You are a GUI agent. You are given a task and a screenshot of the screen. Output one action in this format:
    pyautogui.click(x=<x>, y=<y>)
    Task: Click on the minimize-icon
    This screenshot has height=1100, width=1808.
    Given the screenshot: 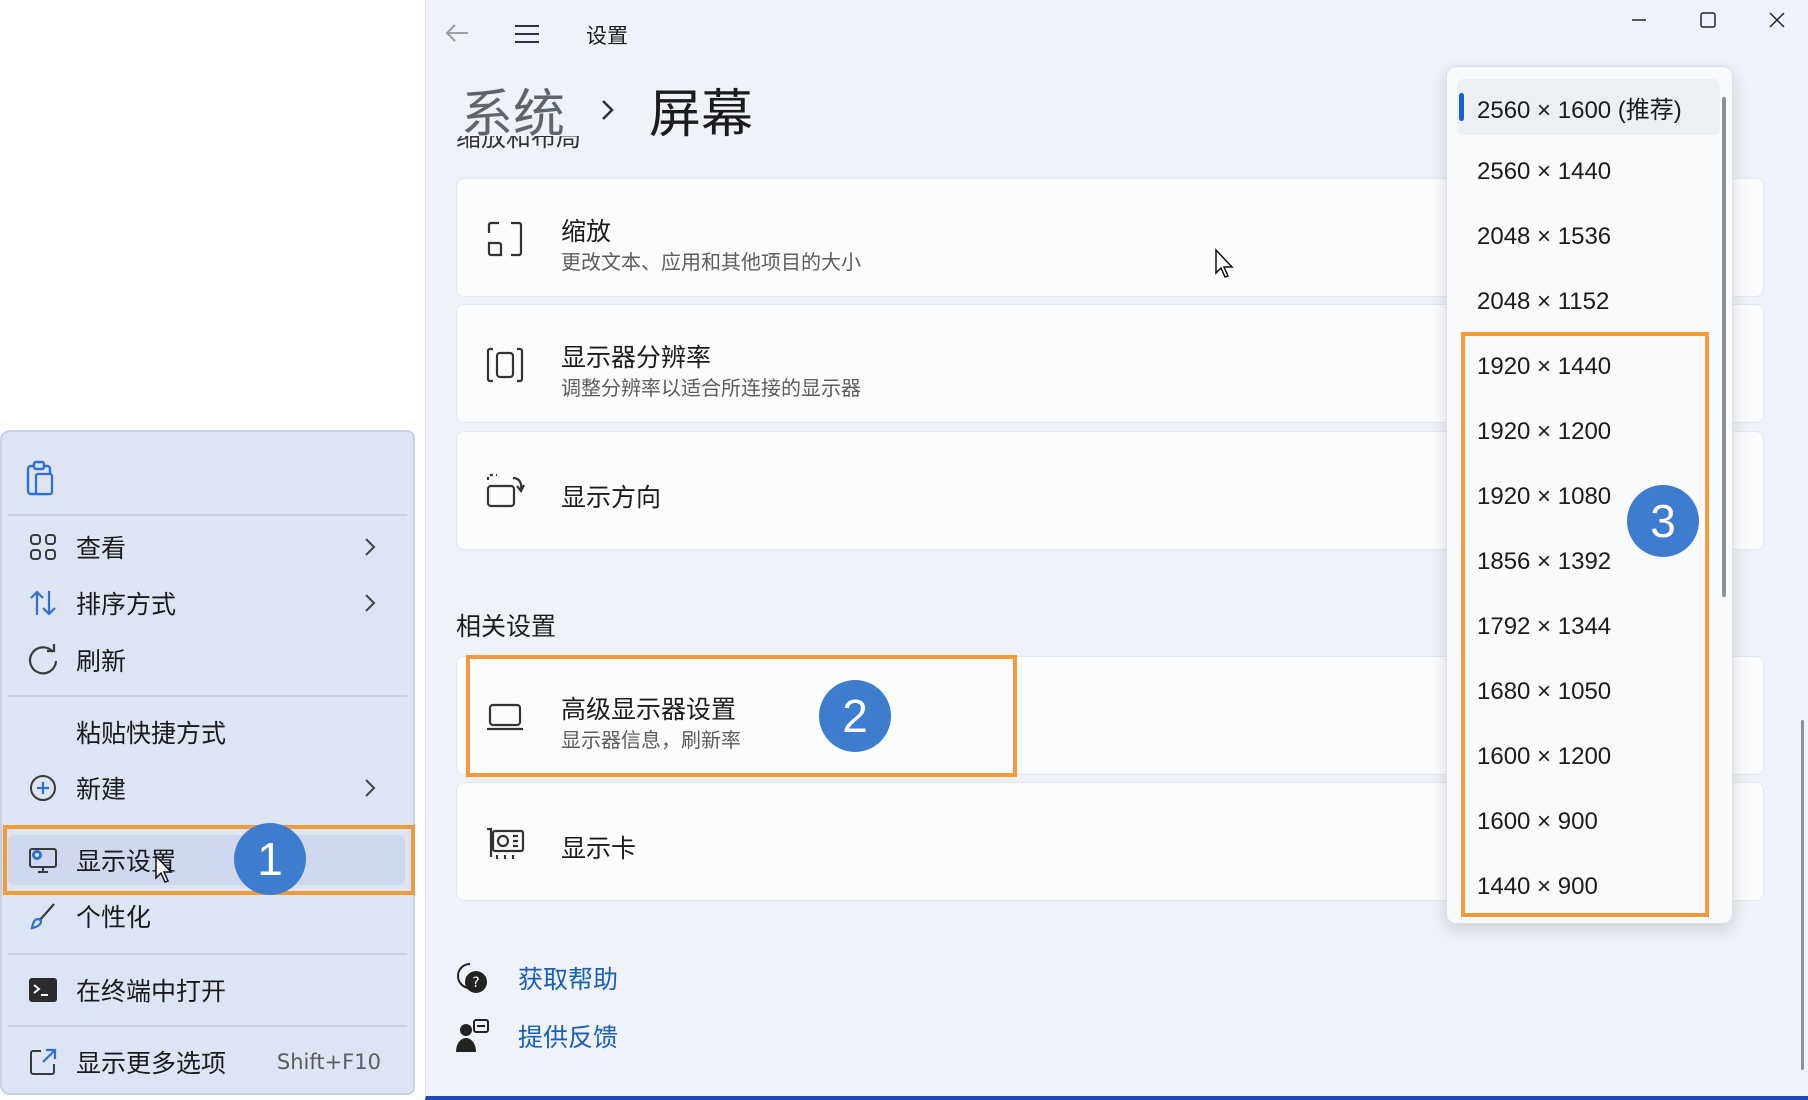 What is the action you would take?
    pyautogui.click(x=1639, y=20)
    